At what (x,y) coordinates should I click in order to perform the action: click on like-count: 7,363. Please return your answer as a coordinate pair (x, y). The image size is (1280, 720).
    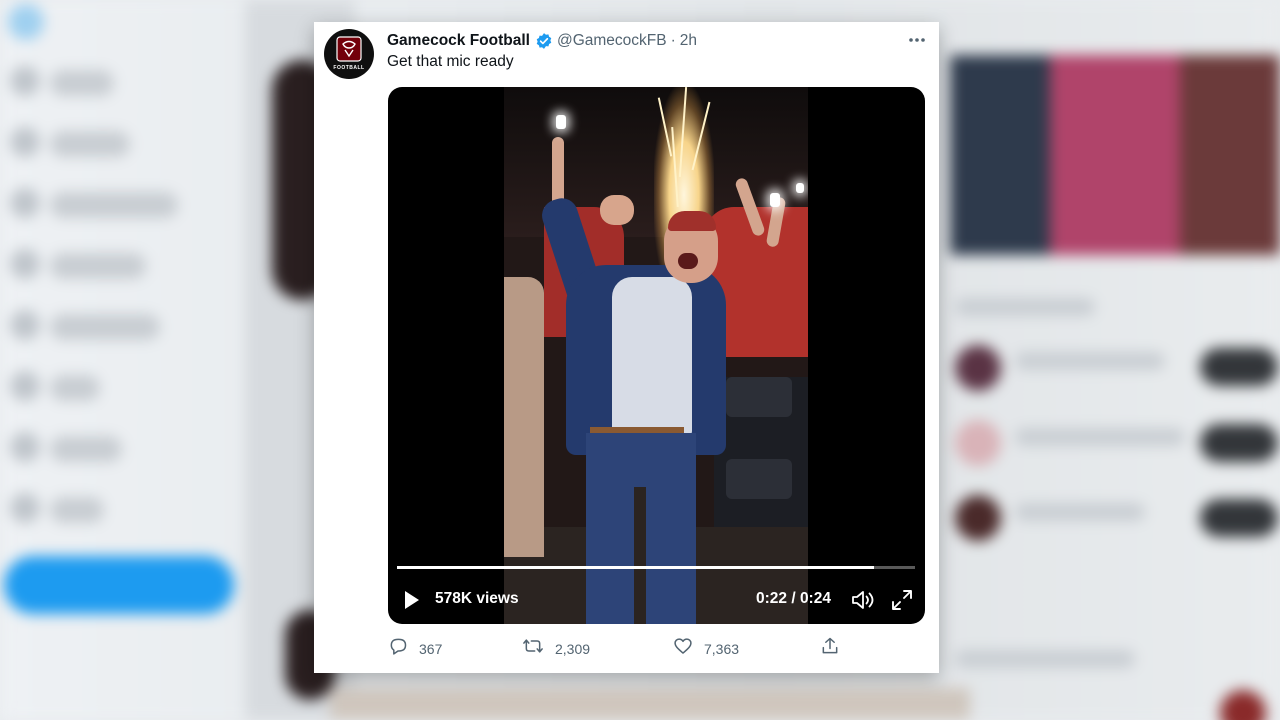
    Looking at the image, I should click on (722, 648).